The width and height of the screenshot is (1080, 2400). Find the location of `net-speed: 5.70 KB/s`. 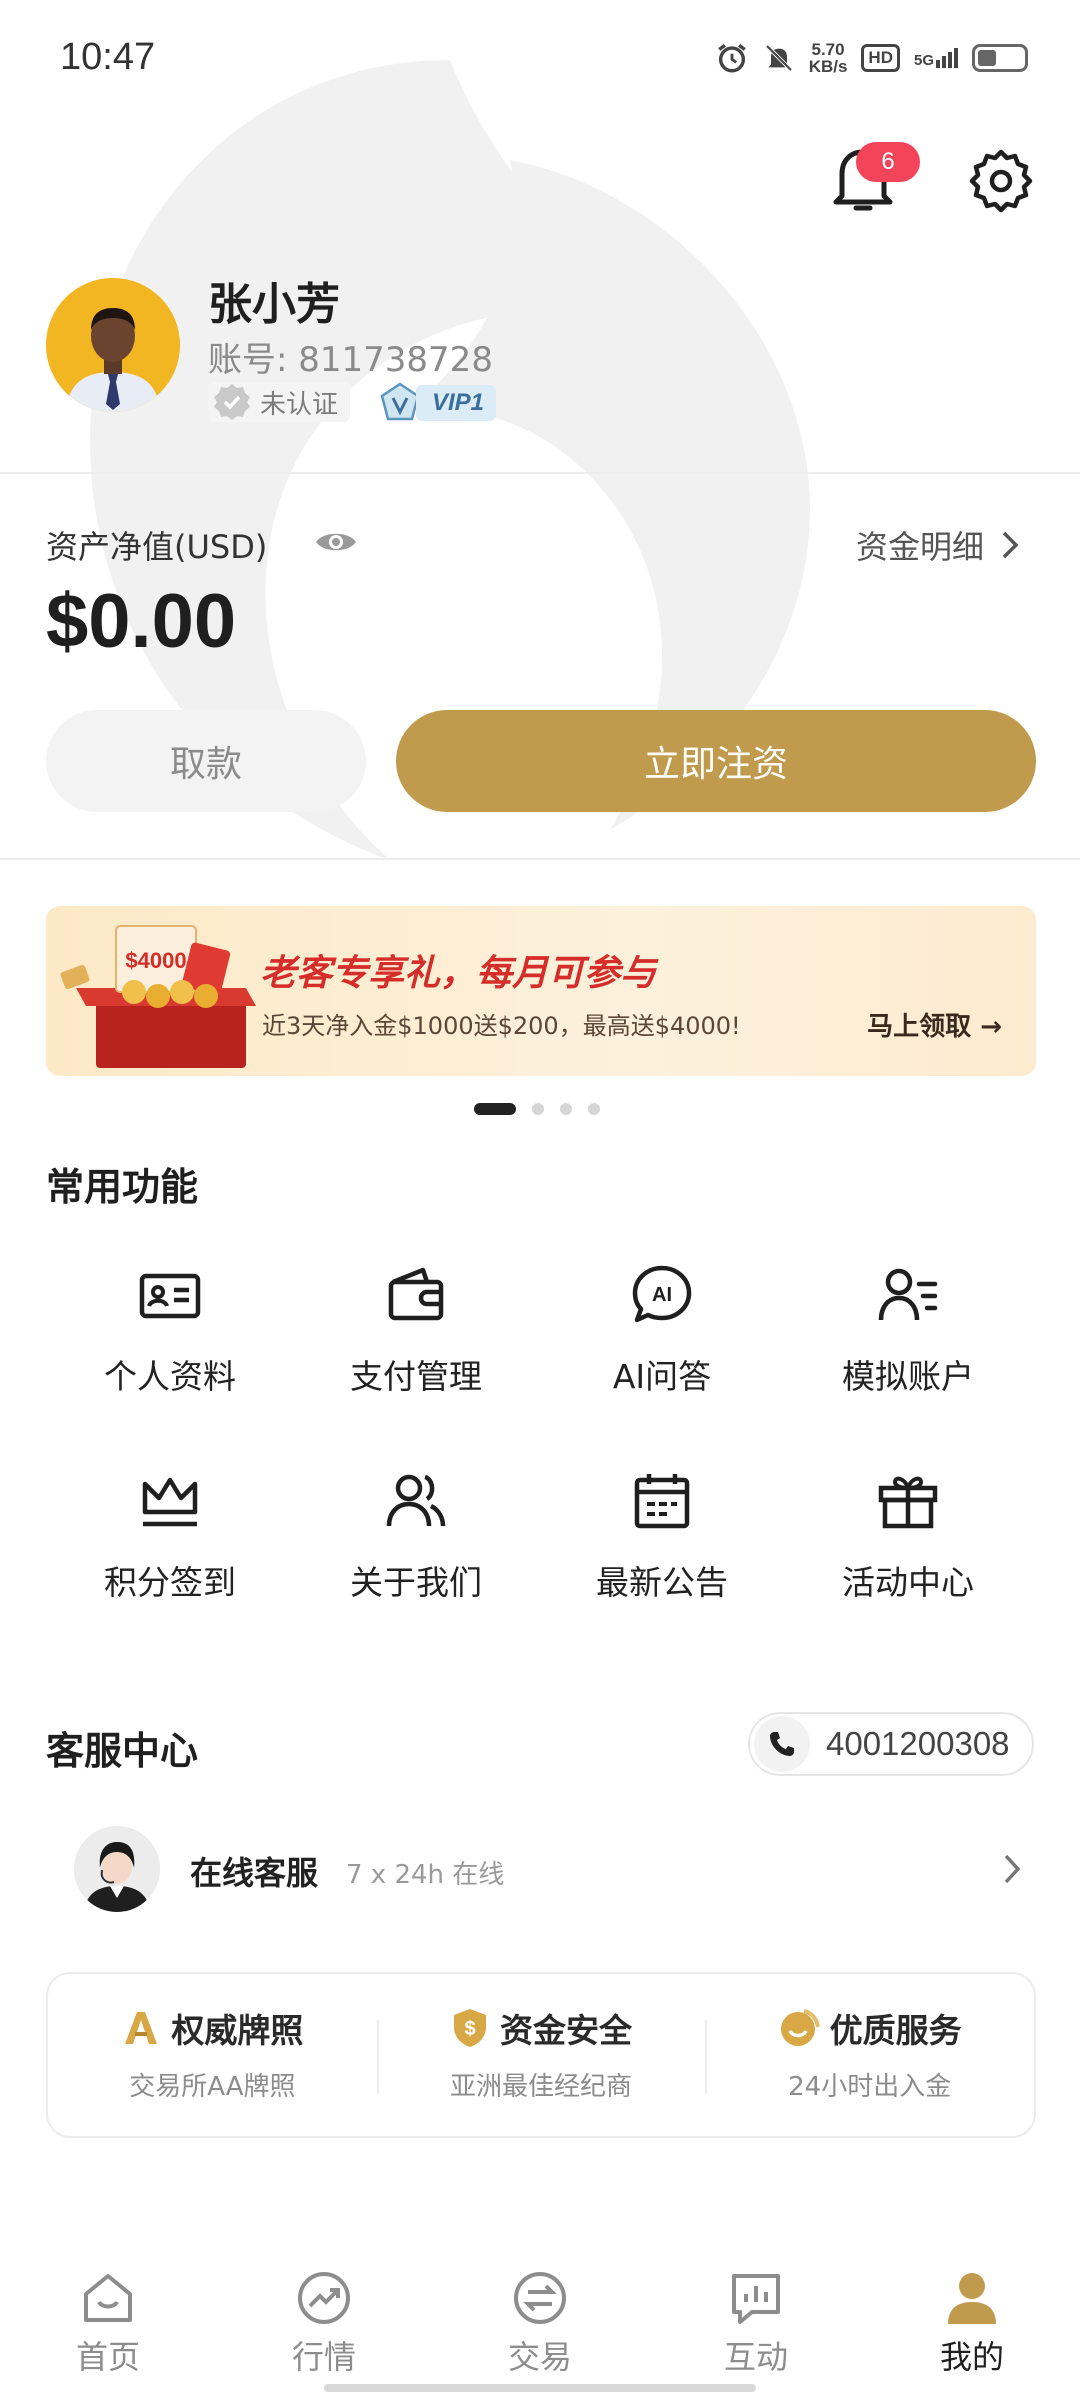

net-speed: 5.70 KB/s is located at coordinates (828, 58).